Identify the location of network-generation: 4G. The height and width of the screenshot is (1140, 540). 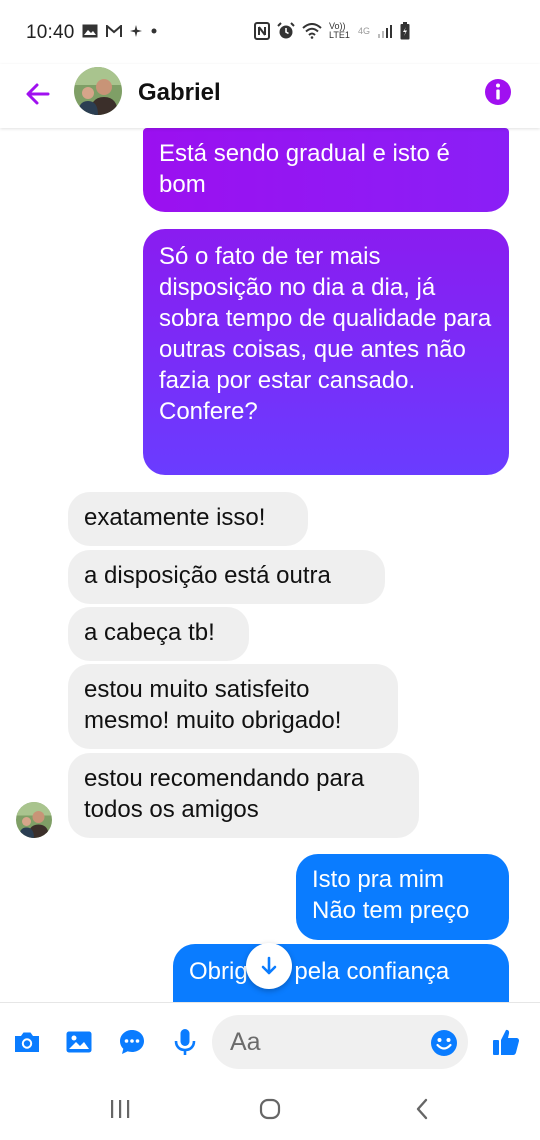
(363, 31).